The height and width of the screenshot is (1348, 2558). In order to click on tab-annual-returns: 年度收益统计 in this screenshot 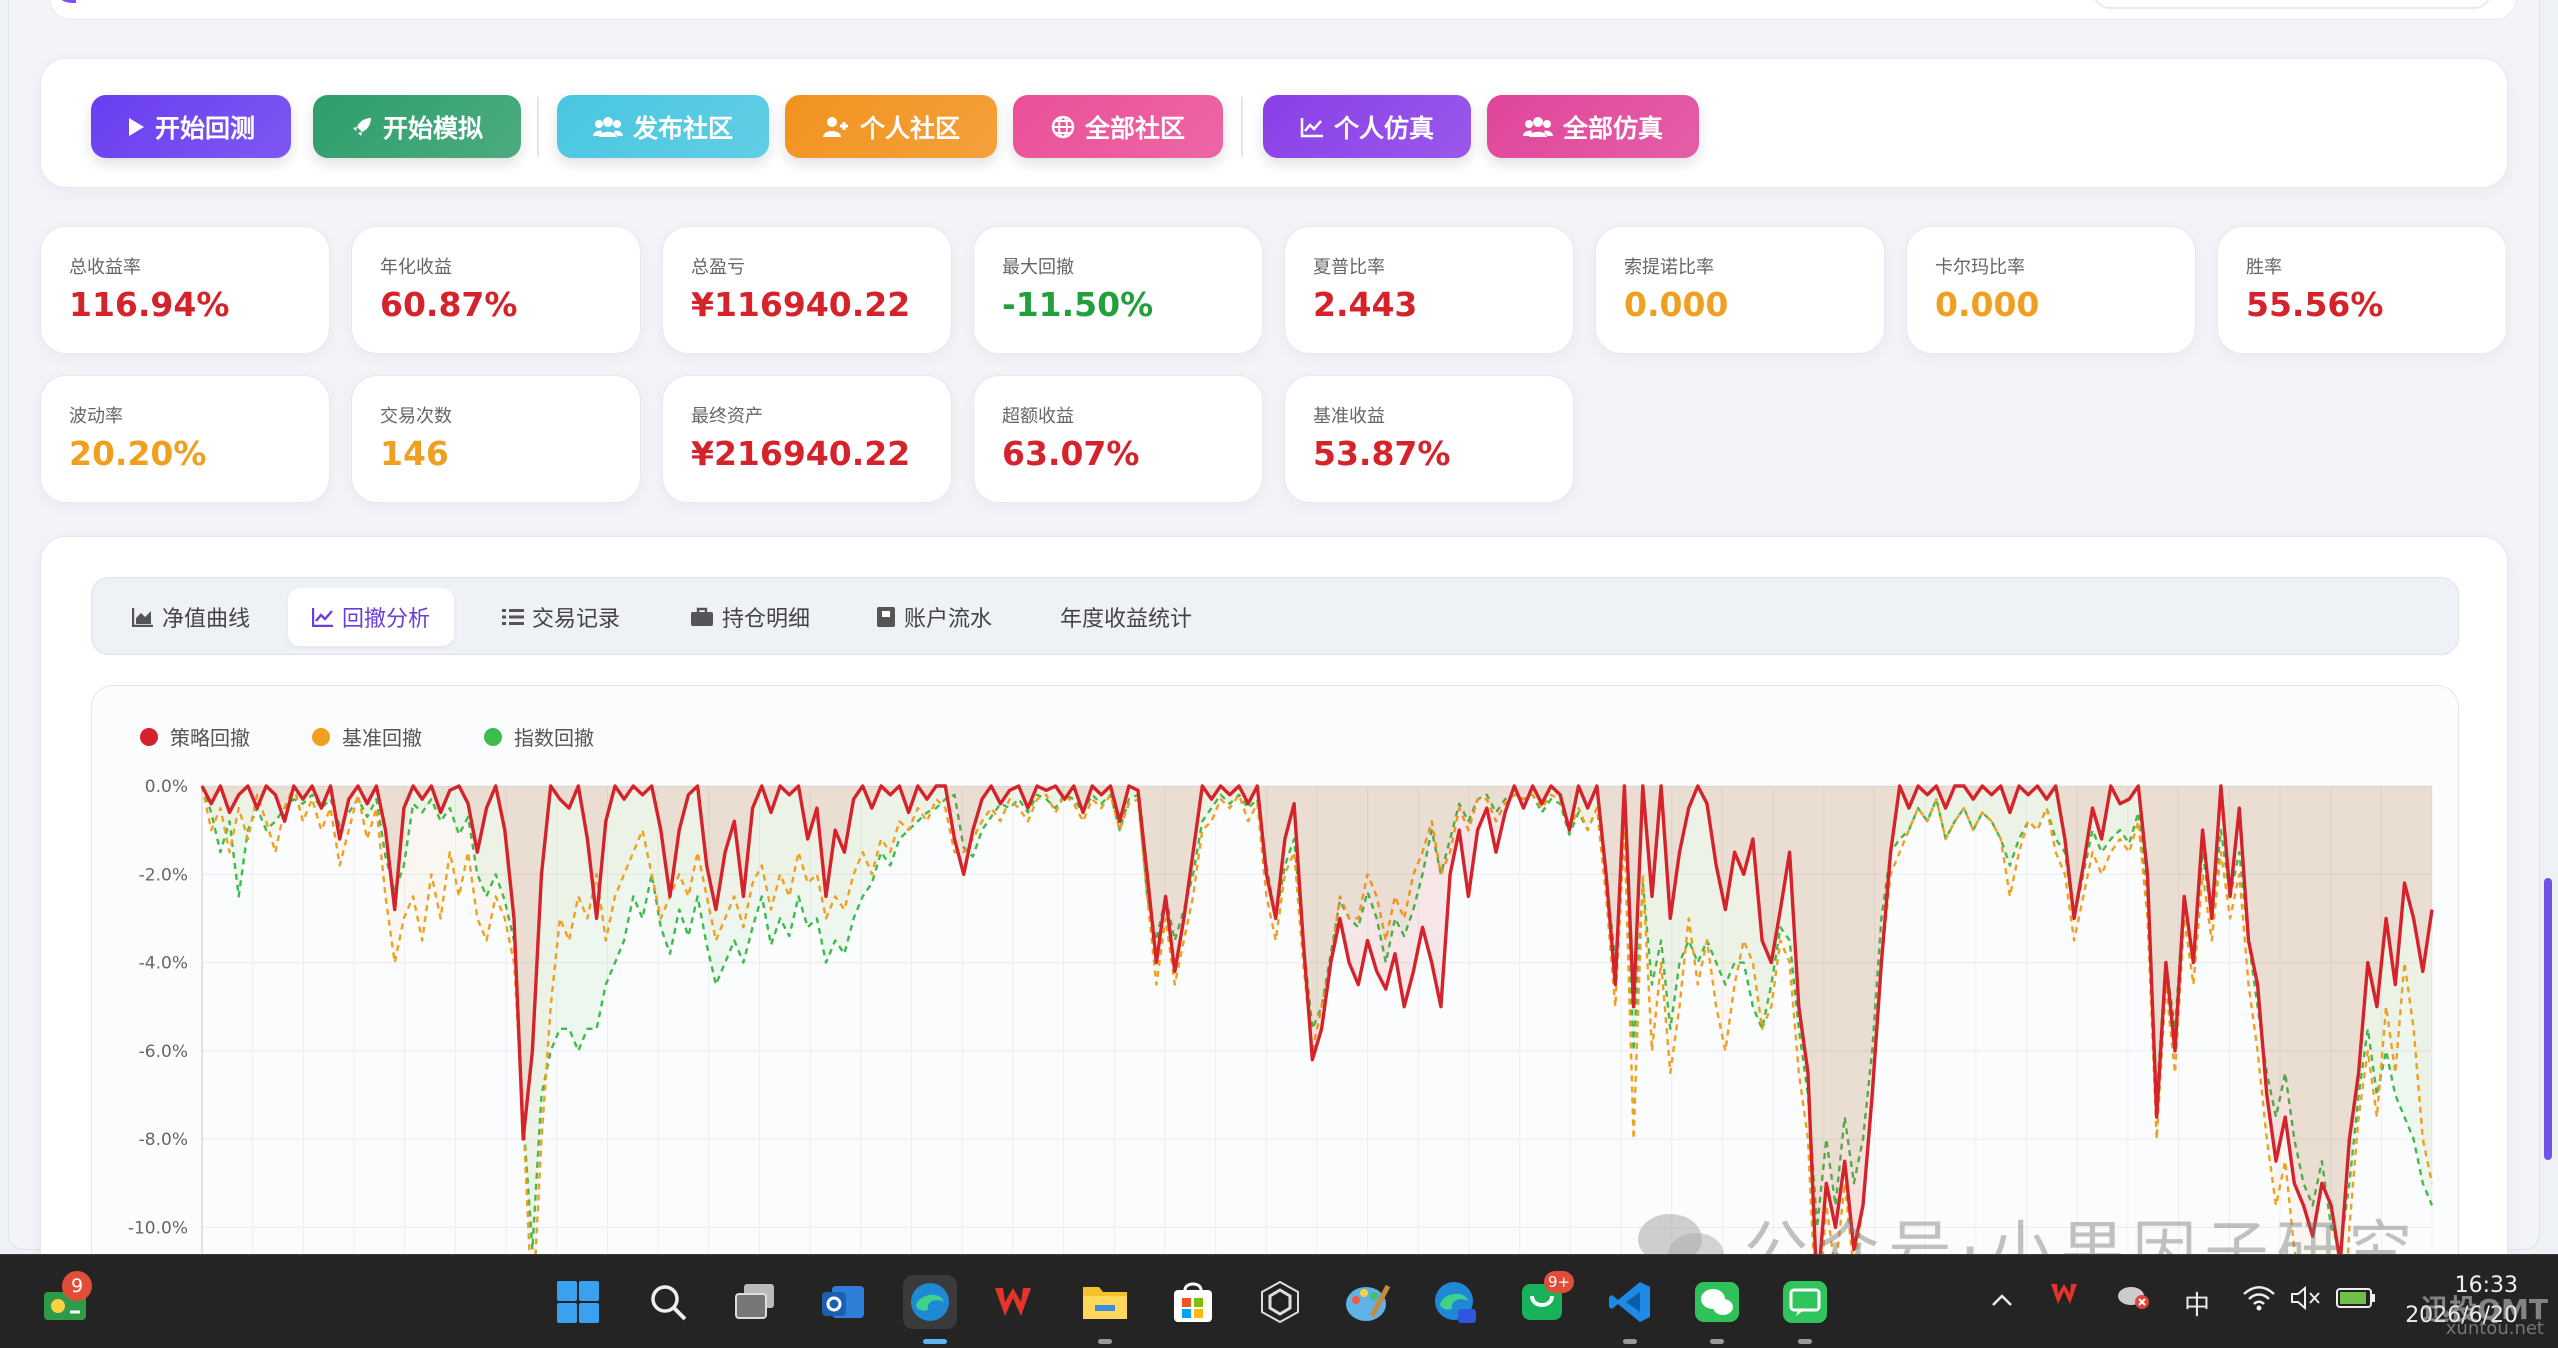, I will do `click(1126, 617)`.